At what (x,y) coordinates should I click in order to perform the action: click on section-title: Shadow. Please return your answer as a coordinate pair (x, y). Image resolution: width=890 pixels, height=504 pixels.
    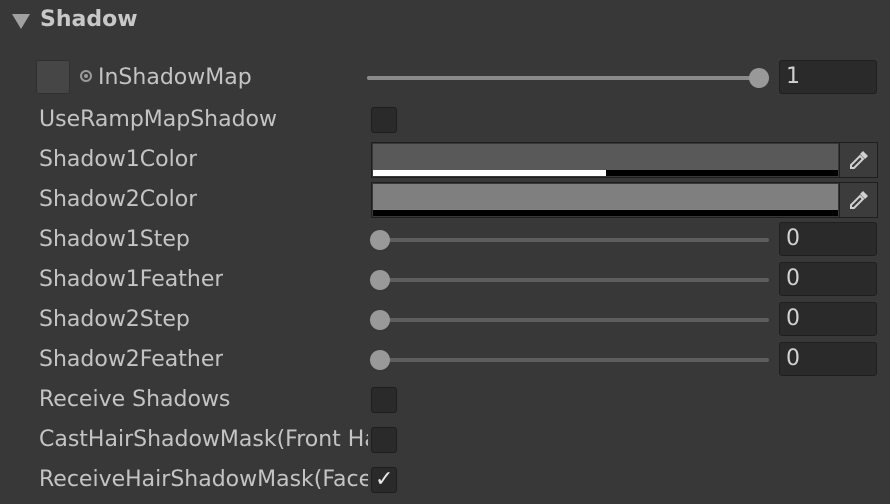
    Looking at the image, I should click on (89, 19).